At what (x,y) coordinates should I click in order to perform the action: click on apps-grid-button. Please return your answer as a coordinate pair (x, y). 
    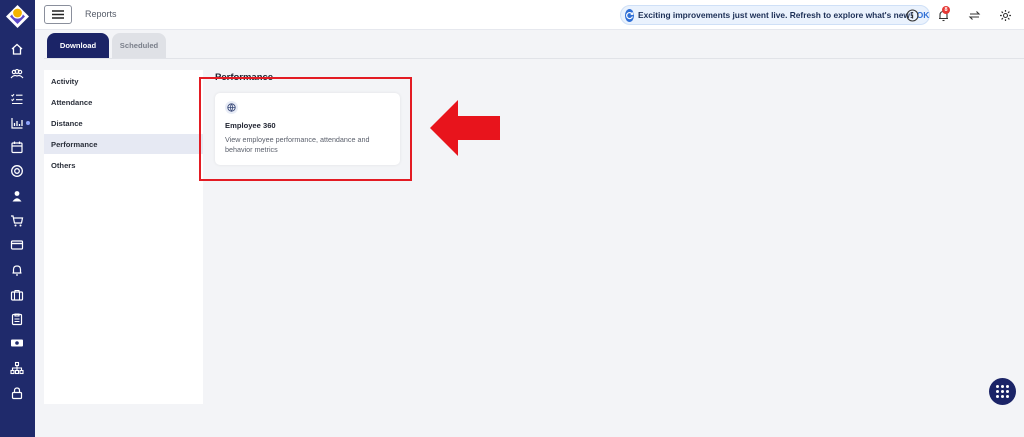
    Looking at the image, I should click on (1002, 391).